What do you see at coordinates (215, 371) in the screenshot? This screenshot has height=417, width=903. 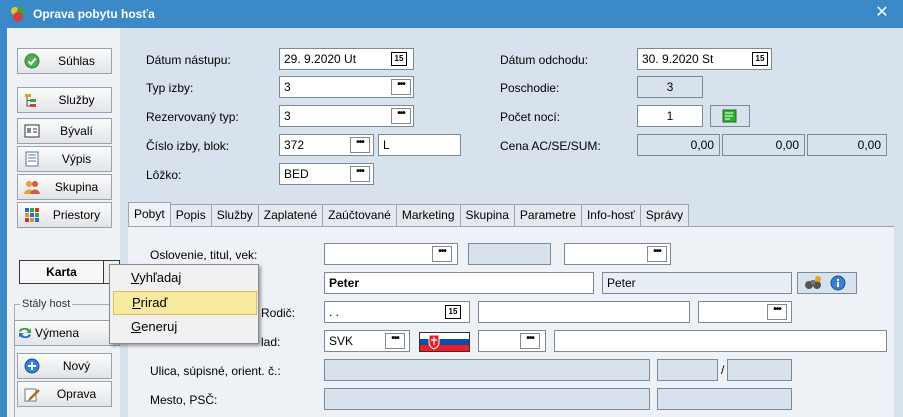 I see `ulica-label: Ulica, súpisné, orient. č.:` at bounding box center [215, 371].